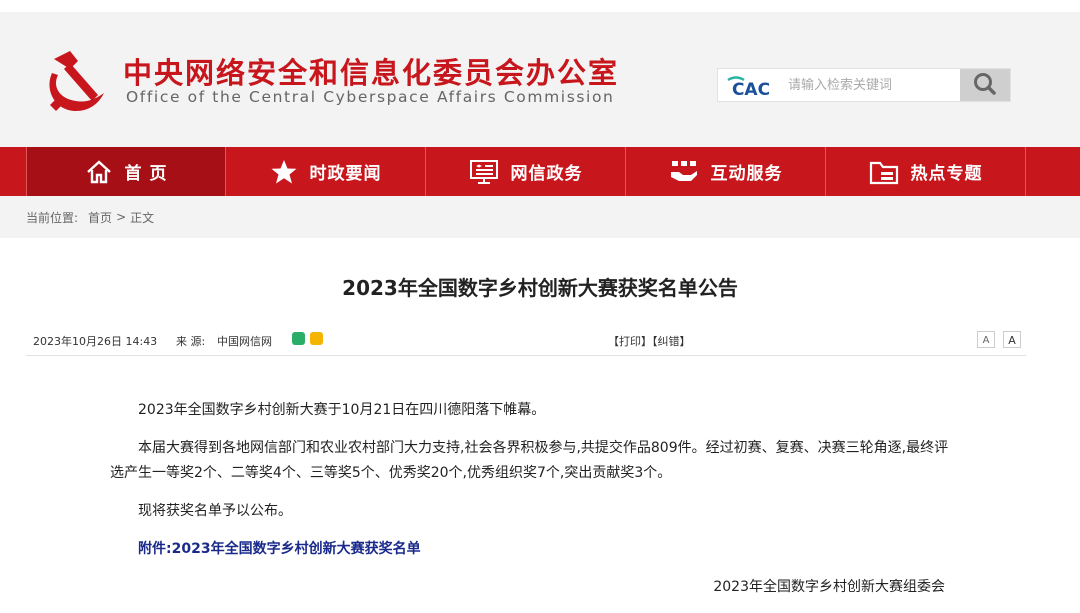  I want to click on main-nav: 首 页 时政要闻 网信政务 互动服务 热点专题, so click(540, 171).